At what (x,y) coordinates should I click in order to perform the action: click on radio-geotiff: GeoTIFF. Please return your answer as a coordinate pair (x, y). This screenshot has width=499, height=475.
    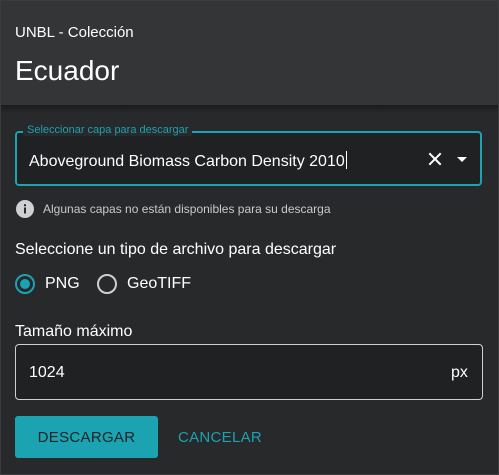
    Looking at the image, I should click on (144, 284).